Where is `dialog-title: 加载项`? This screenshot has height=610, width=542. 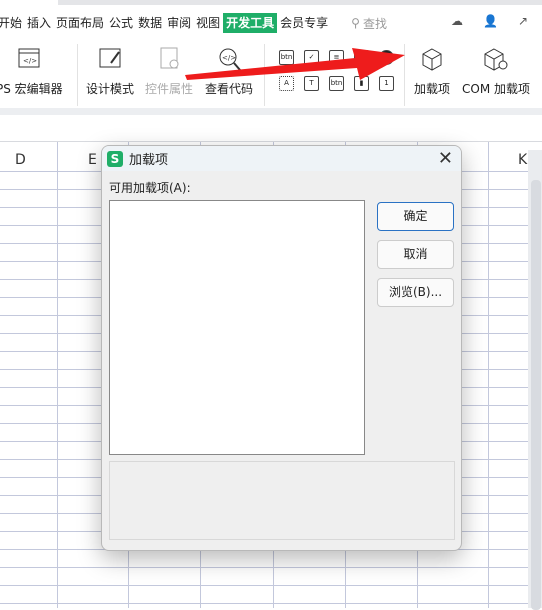 dialog-title: 加载项 is located at coordinates (149, 160).